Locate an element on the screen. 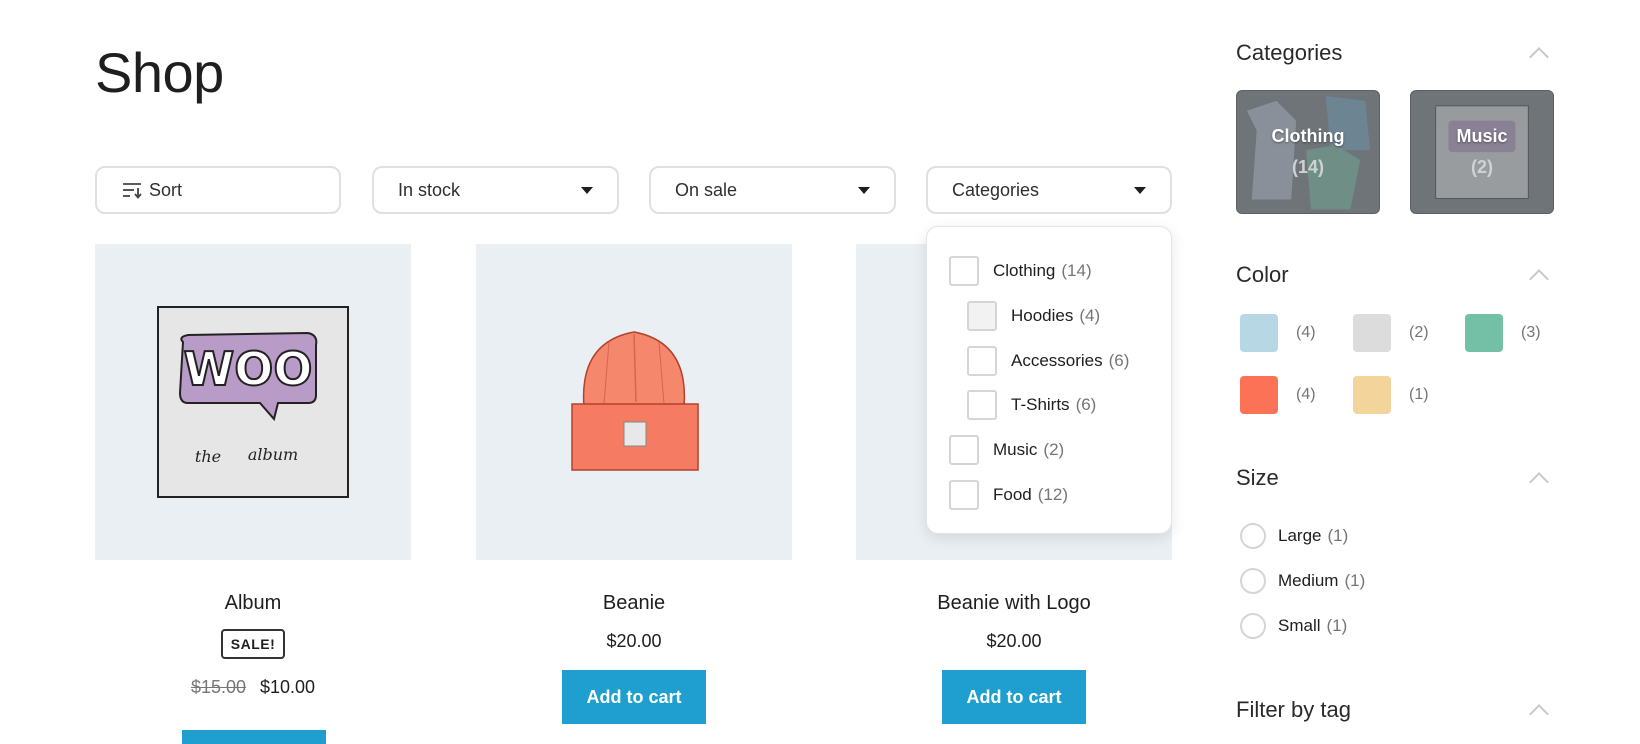 The width and height of the screenshot is (1640, 744). category-option-accessories: Accessories (6) is located at coordinates (1049, 360).